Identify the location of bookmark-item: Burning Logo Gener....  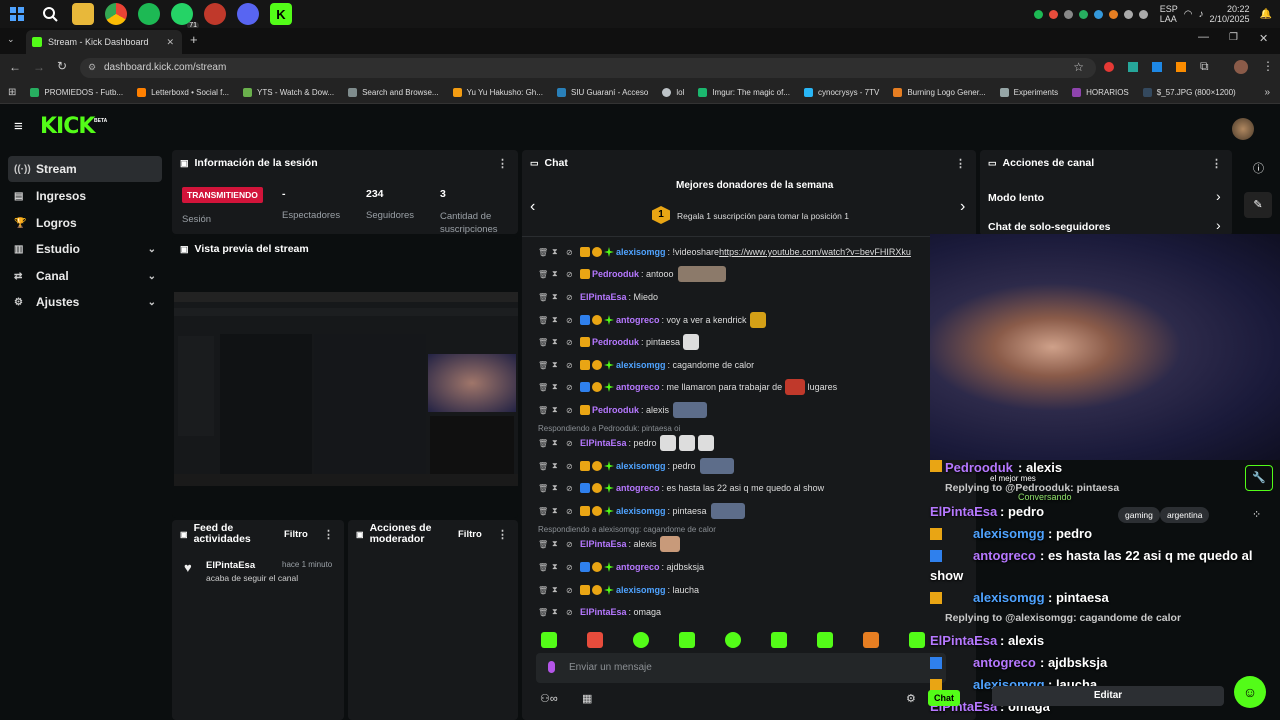
(939, 92).